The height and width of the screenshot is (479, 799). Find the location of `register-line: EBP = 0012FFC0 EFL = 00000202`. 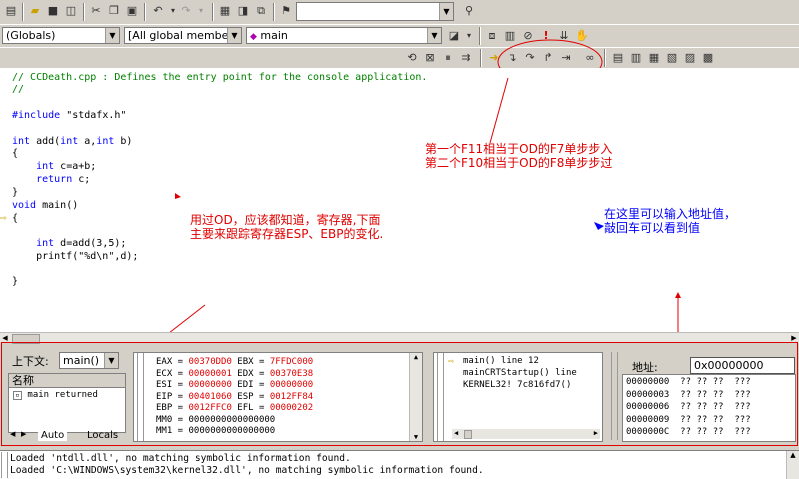

register-line: EBP = 0012FFC0 EFL = 00000202 is located at coordinates (234, 408).